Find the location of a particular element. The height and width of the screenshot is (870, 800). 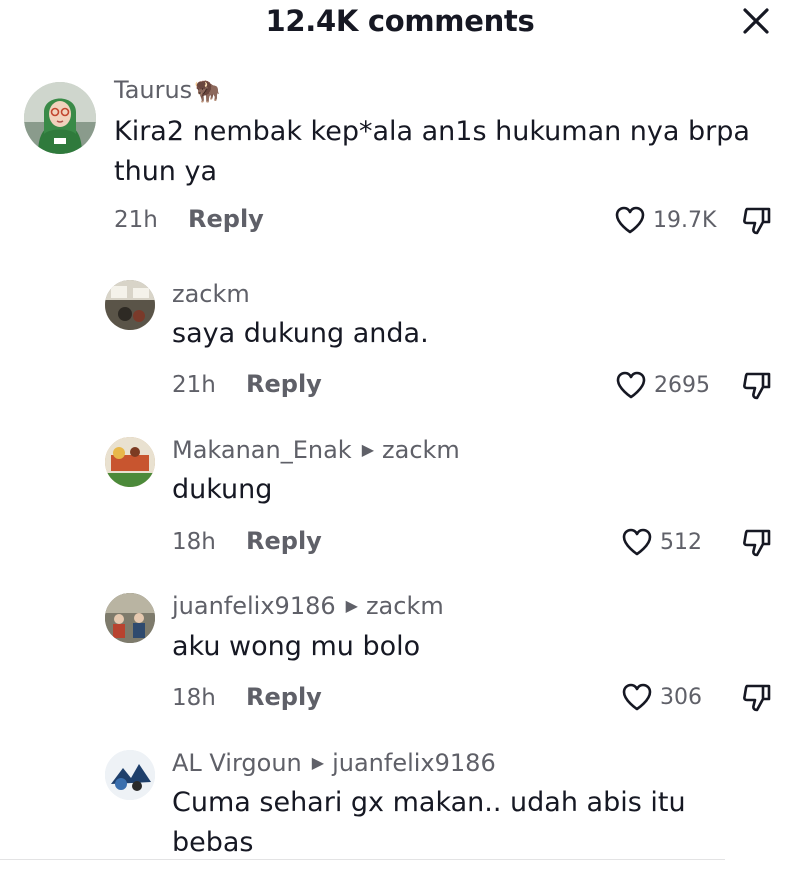

divider is located at coordinates (362, 859).